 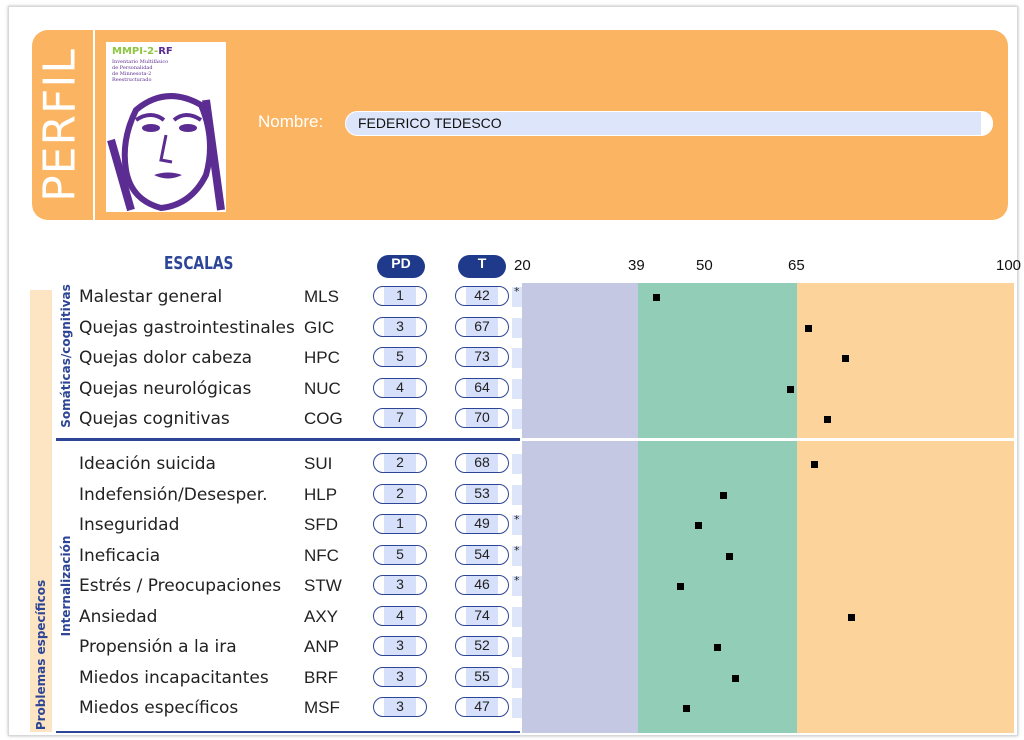 What do you see at coordinates (729, 556) in the screenshot?
I see `t-score-point-NFC` at bounding box center [729, 556].